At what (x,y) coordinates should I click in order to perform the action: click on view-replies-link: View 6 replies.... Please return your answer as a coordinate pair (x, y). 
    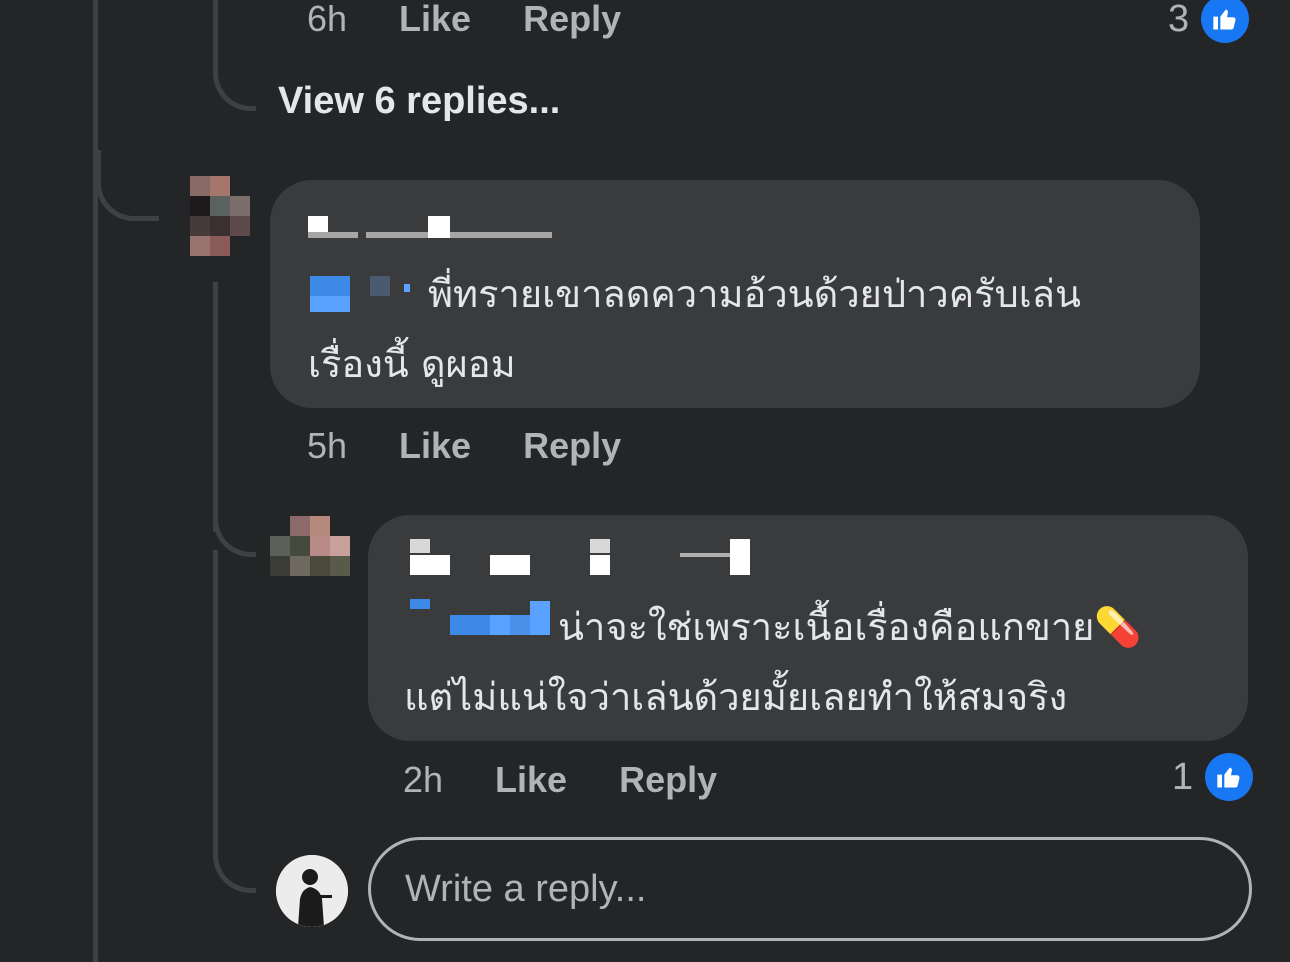
    Looking at the image, I should click on (419, 101).